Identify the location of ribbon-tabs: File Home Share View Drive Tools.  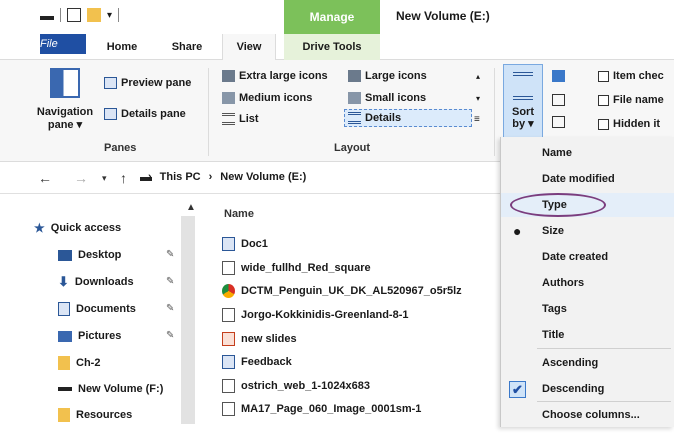
(337, 47).